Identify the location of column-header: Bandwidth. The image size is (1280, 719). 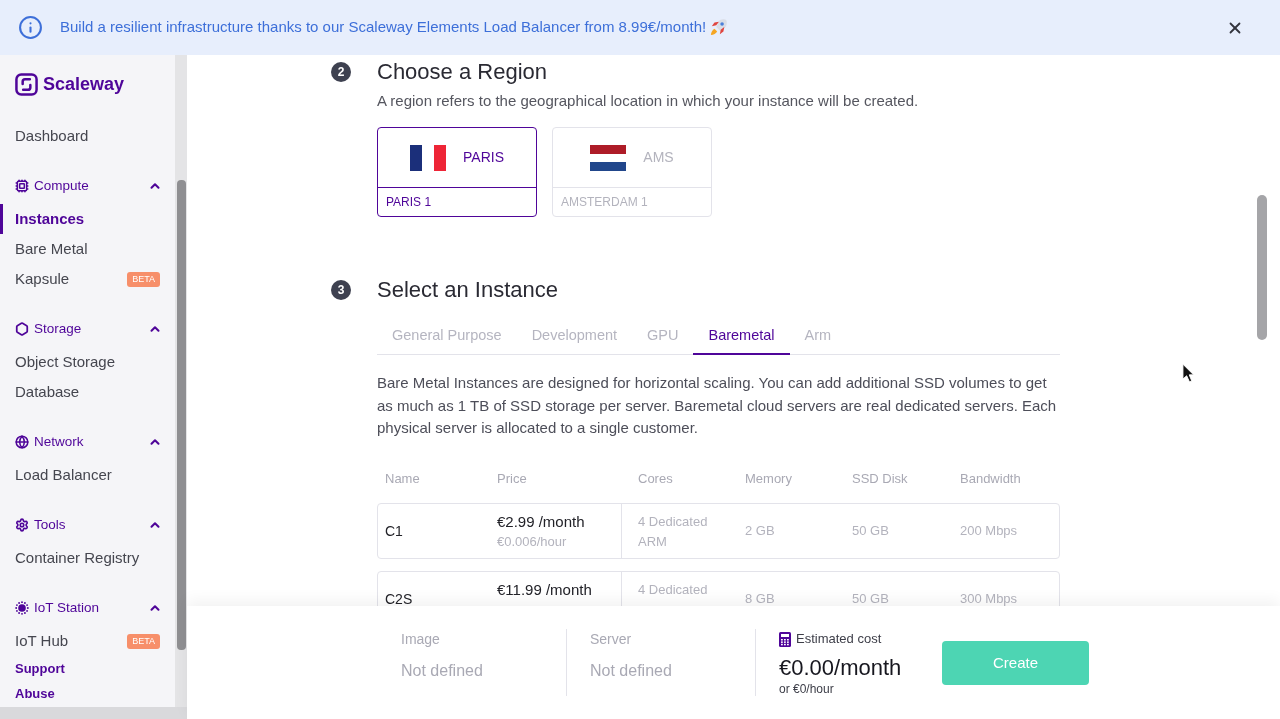
(990, 478).